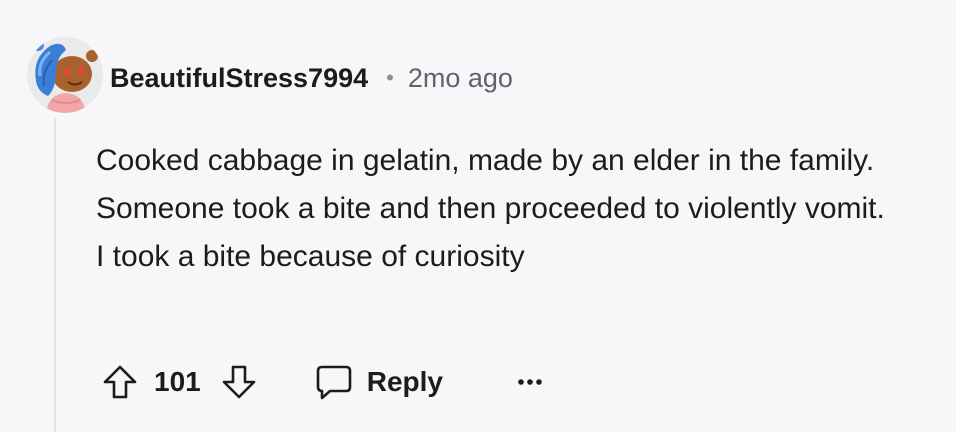  I want to click on downvote-arrow-icon, so click(239, 382).